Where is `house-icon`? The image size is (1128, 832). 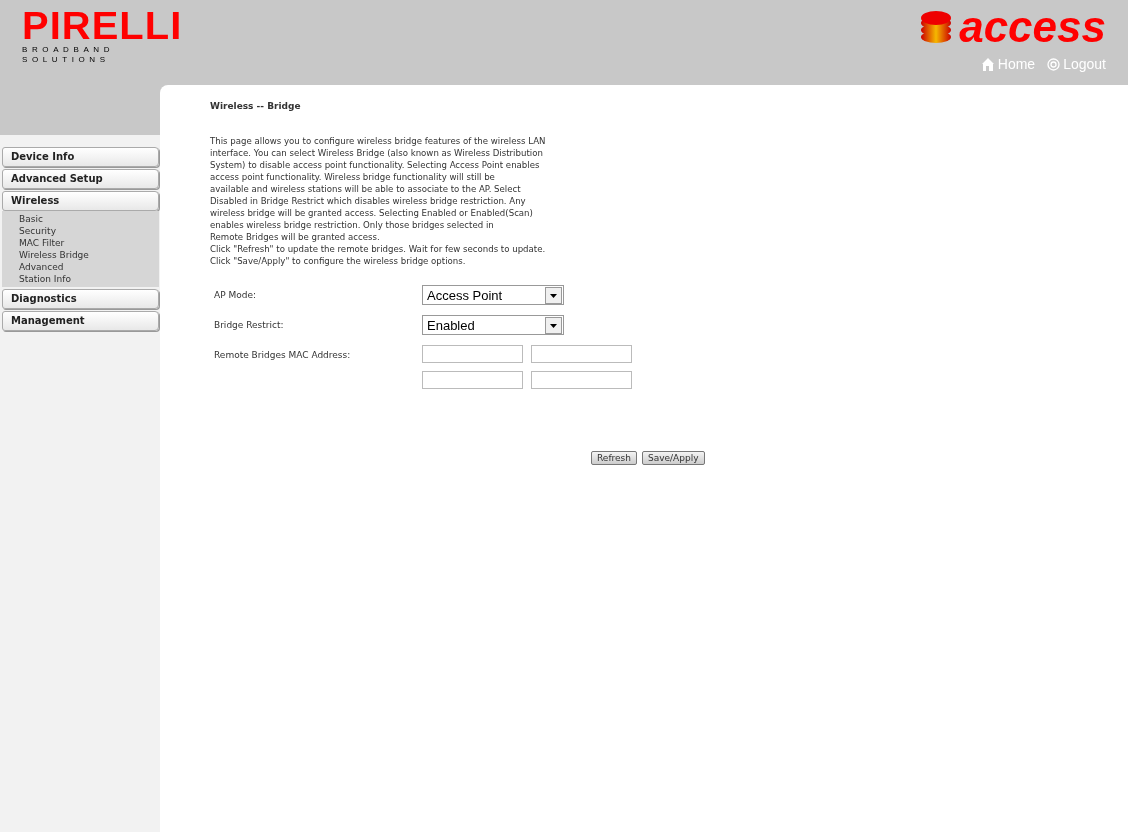 house-icon is located at coordinates (987, 64).